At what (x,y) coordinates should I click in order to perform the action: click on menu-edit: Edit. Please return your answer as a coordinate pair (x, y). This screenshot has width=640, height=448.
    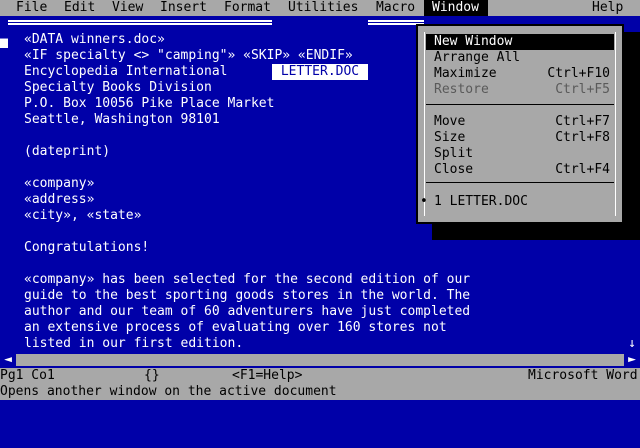
    Looking at the image, I should click on (79, 8).